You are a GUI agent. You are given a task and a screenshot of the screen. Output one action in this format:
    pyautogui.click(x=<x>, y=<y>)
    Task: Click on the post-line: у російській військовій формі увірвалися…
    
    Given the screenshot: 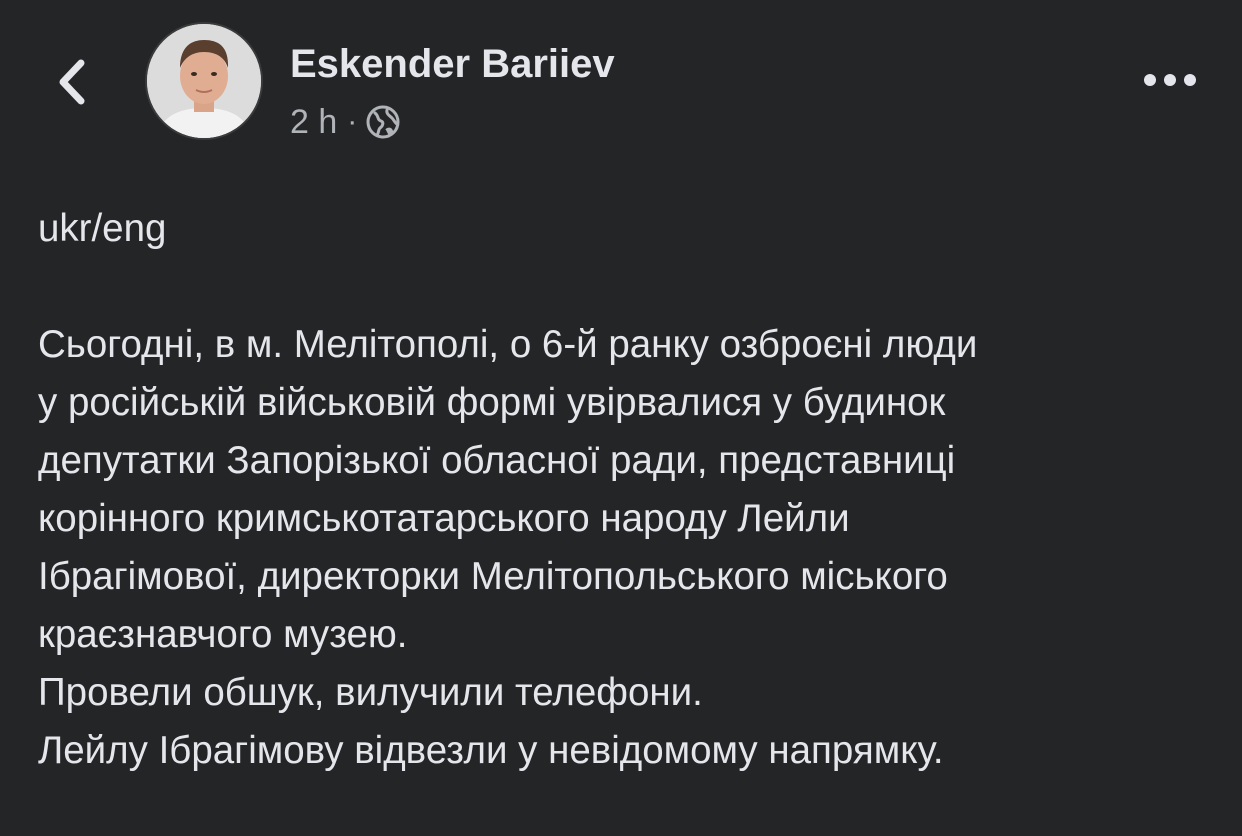 What is the action you would take?
    pyautogui.click(x=492, y=402)
    